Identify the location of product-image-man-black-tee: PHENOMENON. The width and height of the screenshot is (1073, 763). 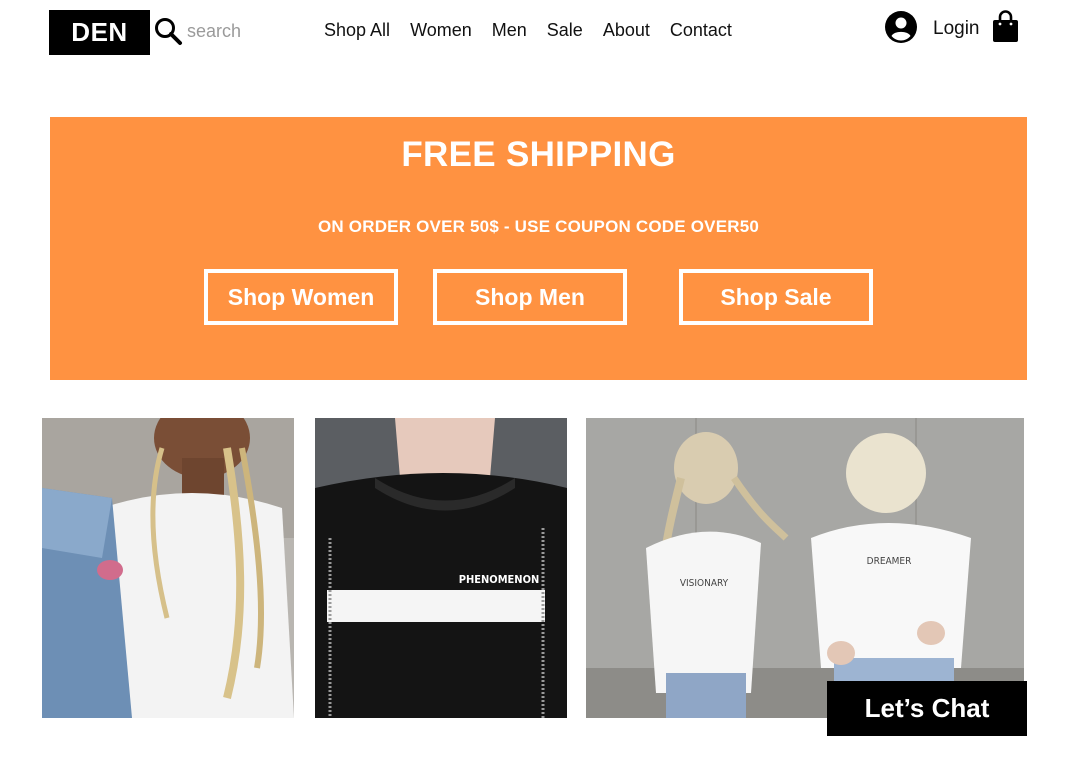
(441, 568).